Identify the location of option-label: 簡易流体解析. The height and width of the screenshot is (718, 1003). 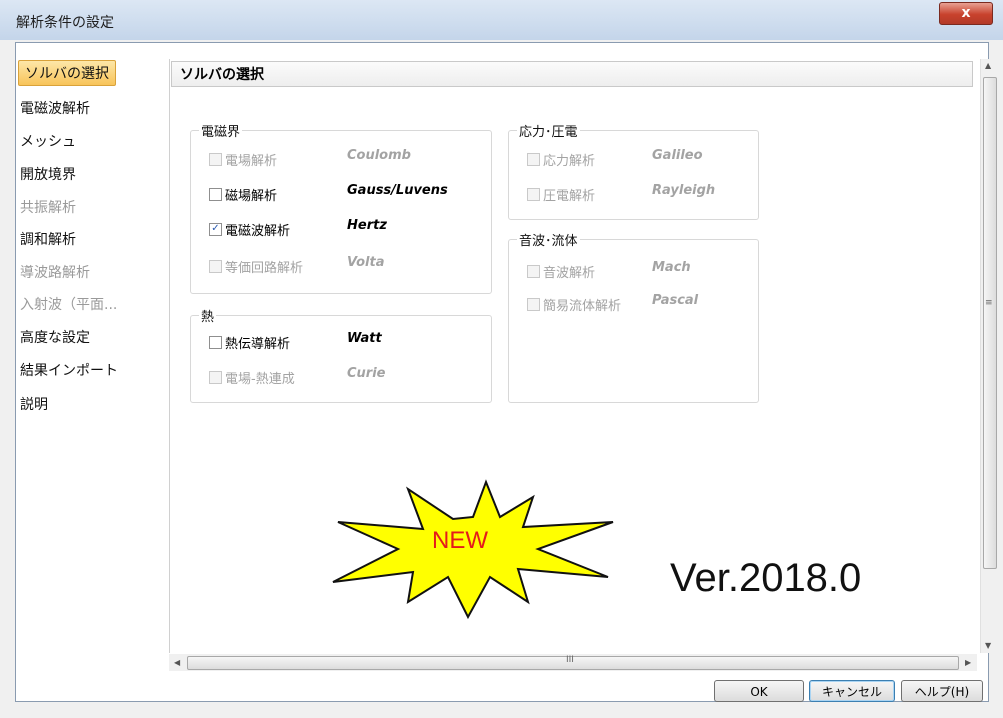
(582, 306).